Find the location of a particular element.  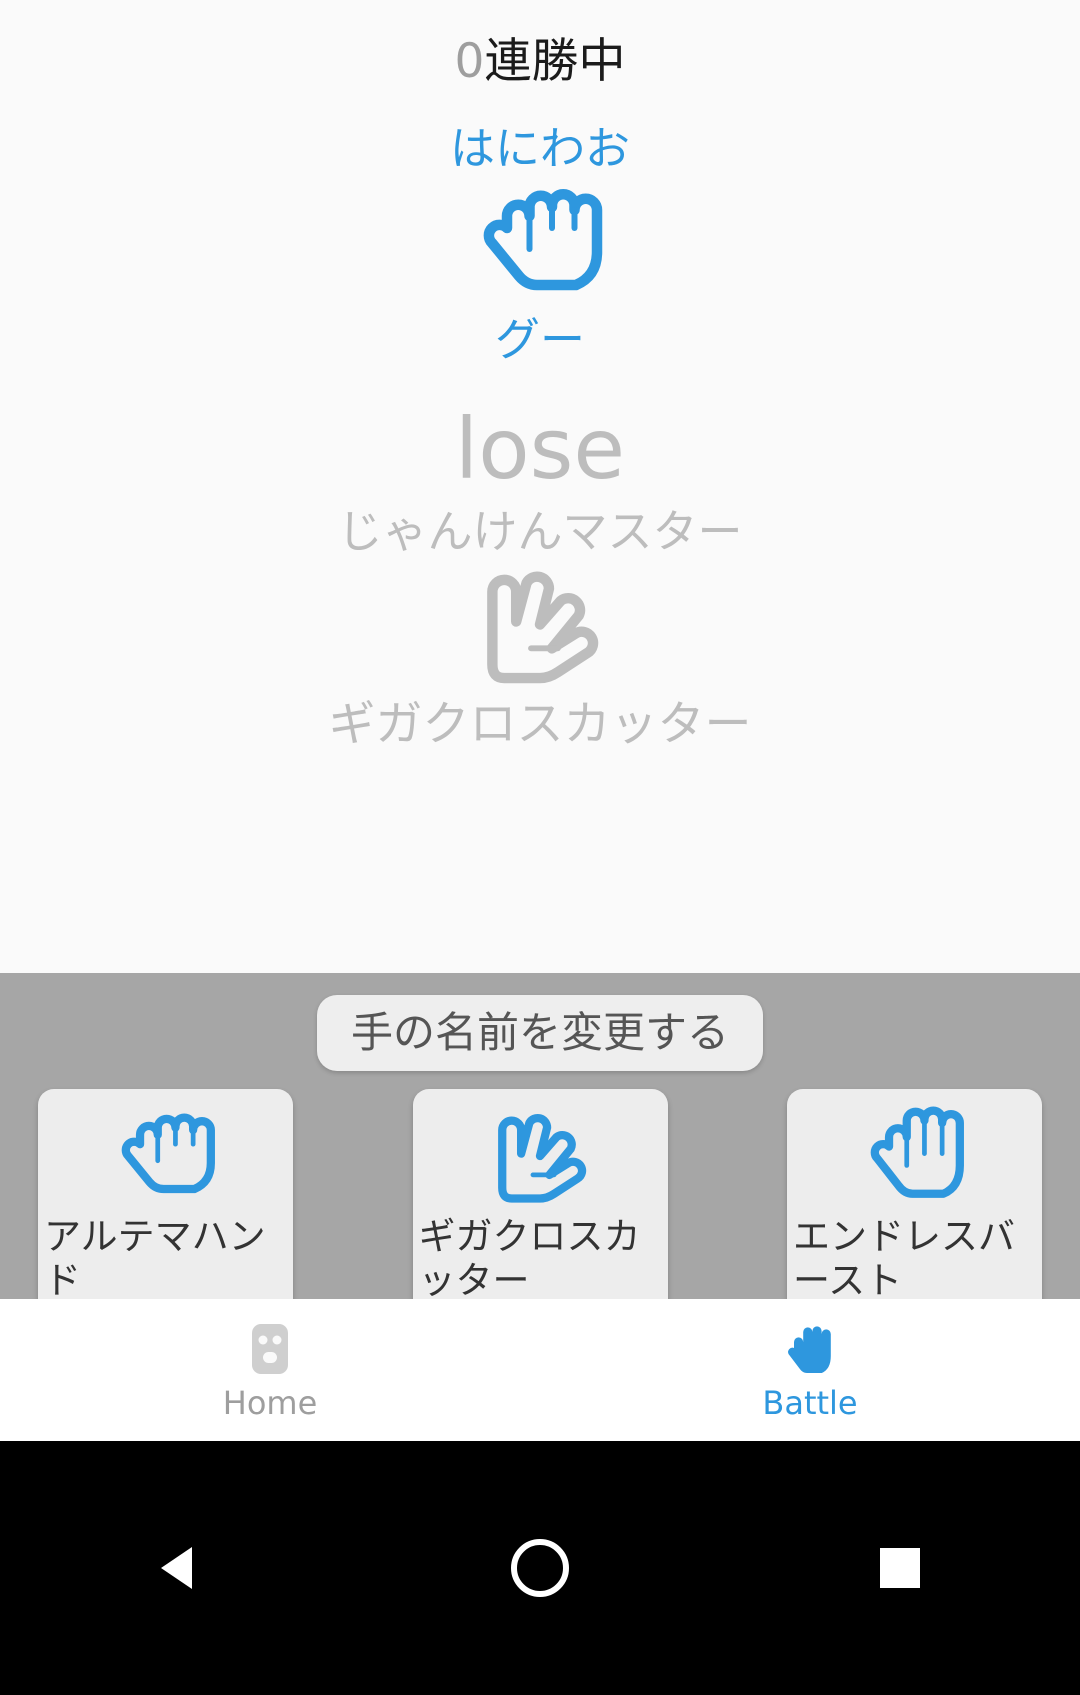

hand-card-paper: エンドレスバースト is located at coordinates (914, 1206).